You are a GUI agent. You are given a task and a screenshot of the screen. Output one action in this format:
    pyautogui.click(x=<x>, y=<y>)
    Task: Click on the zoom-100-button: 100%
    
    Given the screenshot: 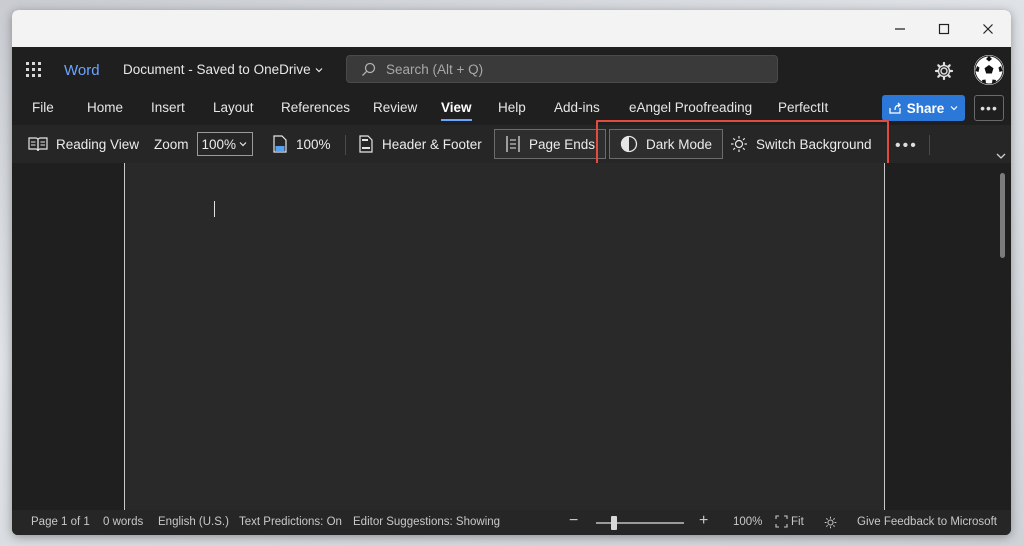 What is the action you would take?
    pyautogui.click(x=301, y=144)
    